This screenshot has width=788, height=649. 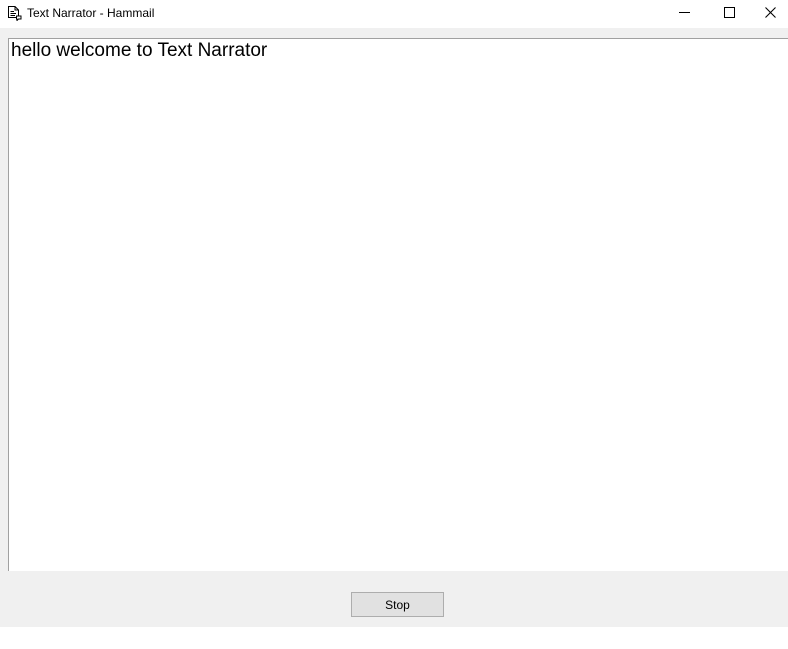 I want to click on title-bar: Text Narrator - Hammail, so click(x=394, y=14).